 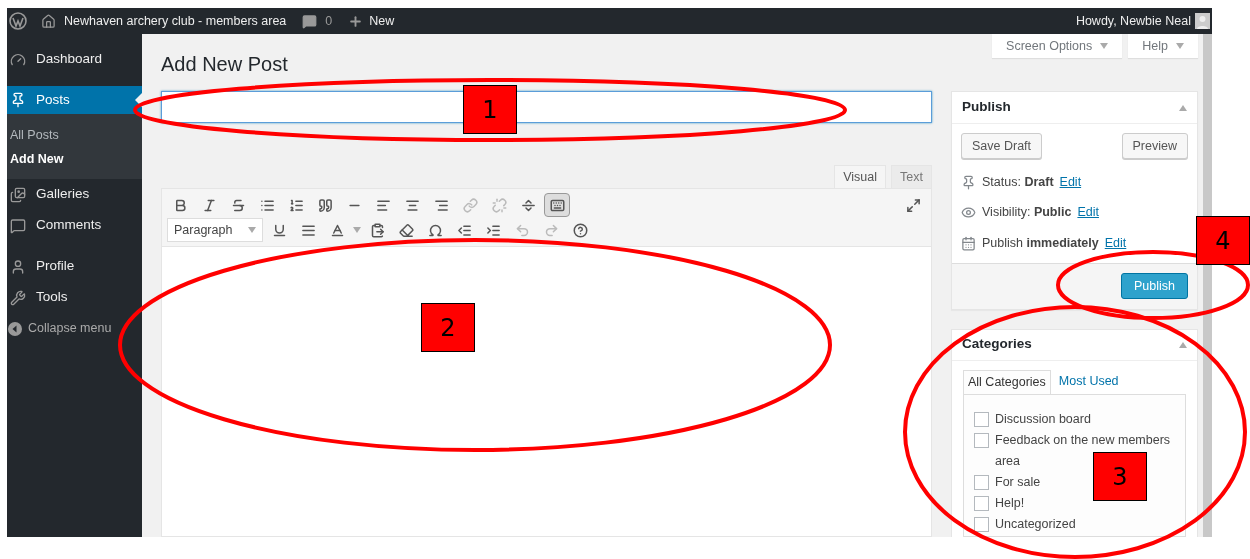 I want to click on callout-number: 4, so click(x=1223, y=240).